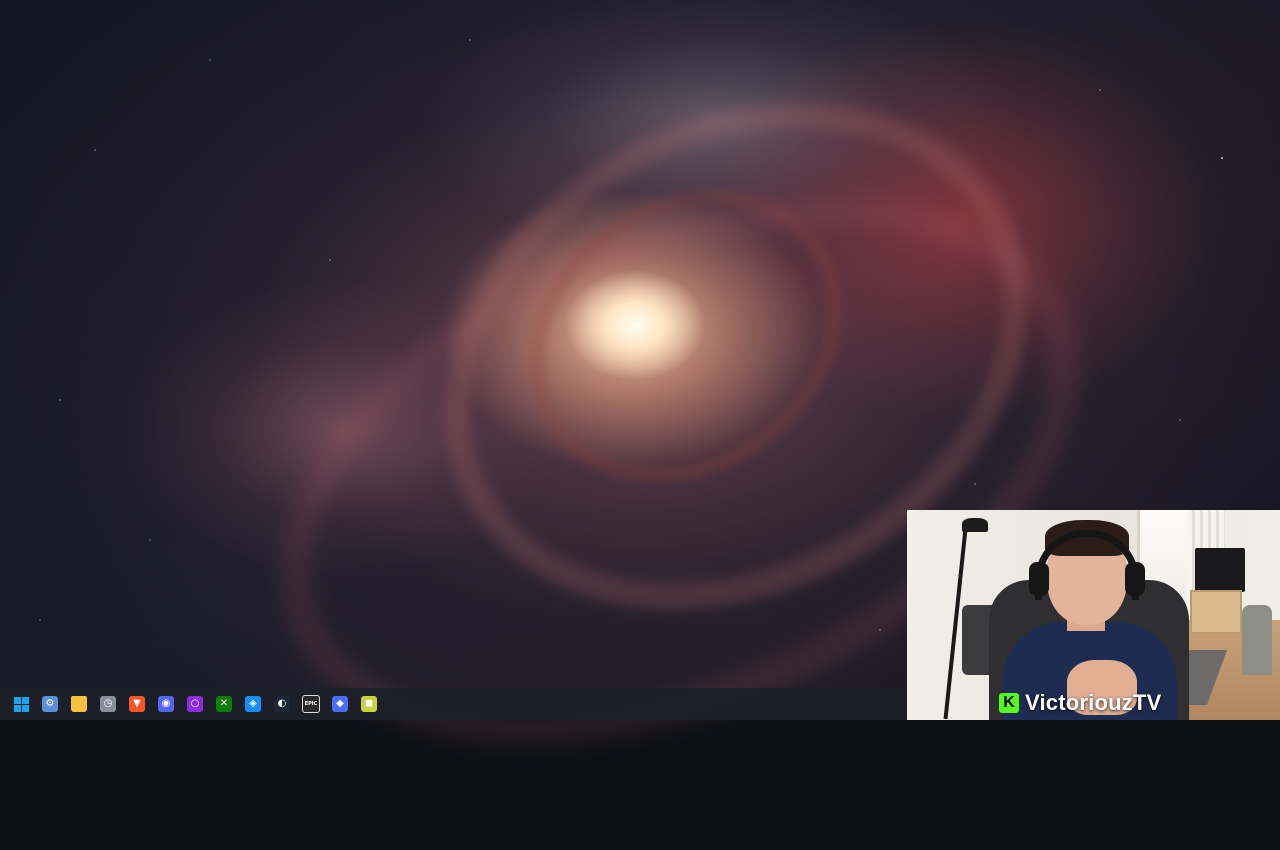  Describe the element at coordinates (1216, 612) in the screenshot. I see `room-tv-stand` at that location.